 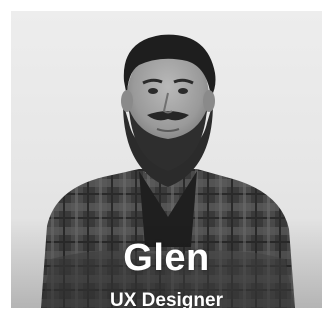 What do you see at coordinates (166, 258) in the screenshot?
I see `profile-name: Glen` at bounding box center [166, 258].